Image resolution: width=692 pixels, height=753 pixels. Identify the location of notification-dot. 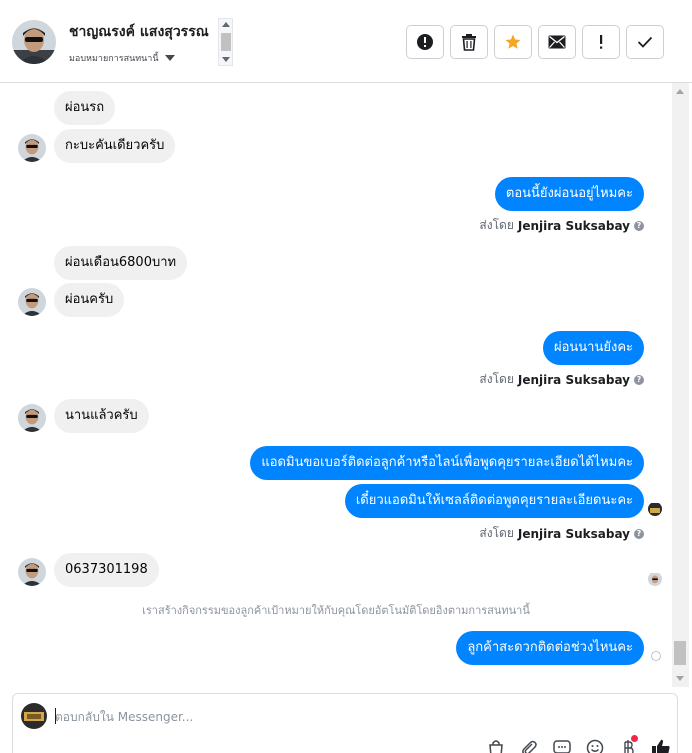
(634, 738).